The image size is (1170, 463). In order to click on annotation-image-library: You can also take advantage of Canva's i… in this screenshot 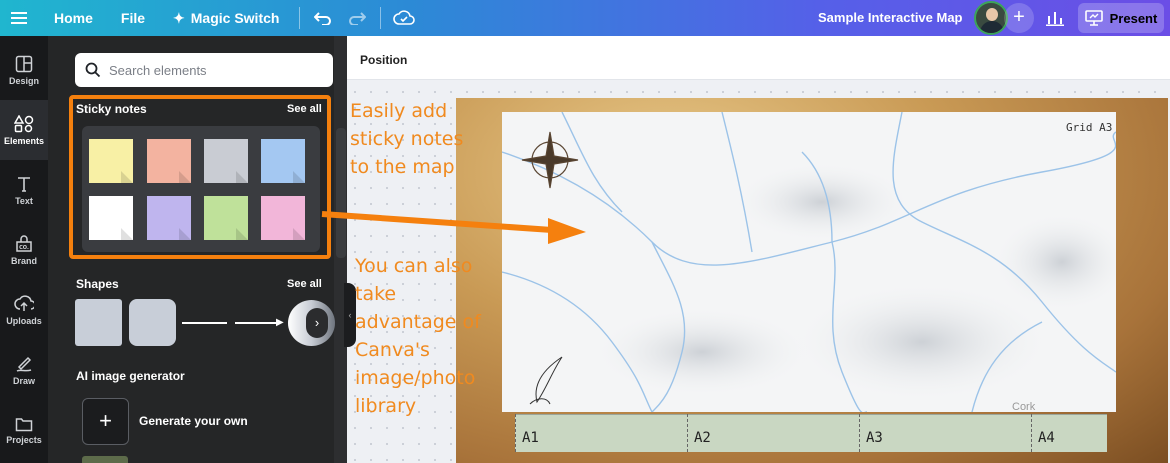, I will do `click(418, 336)`.